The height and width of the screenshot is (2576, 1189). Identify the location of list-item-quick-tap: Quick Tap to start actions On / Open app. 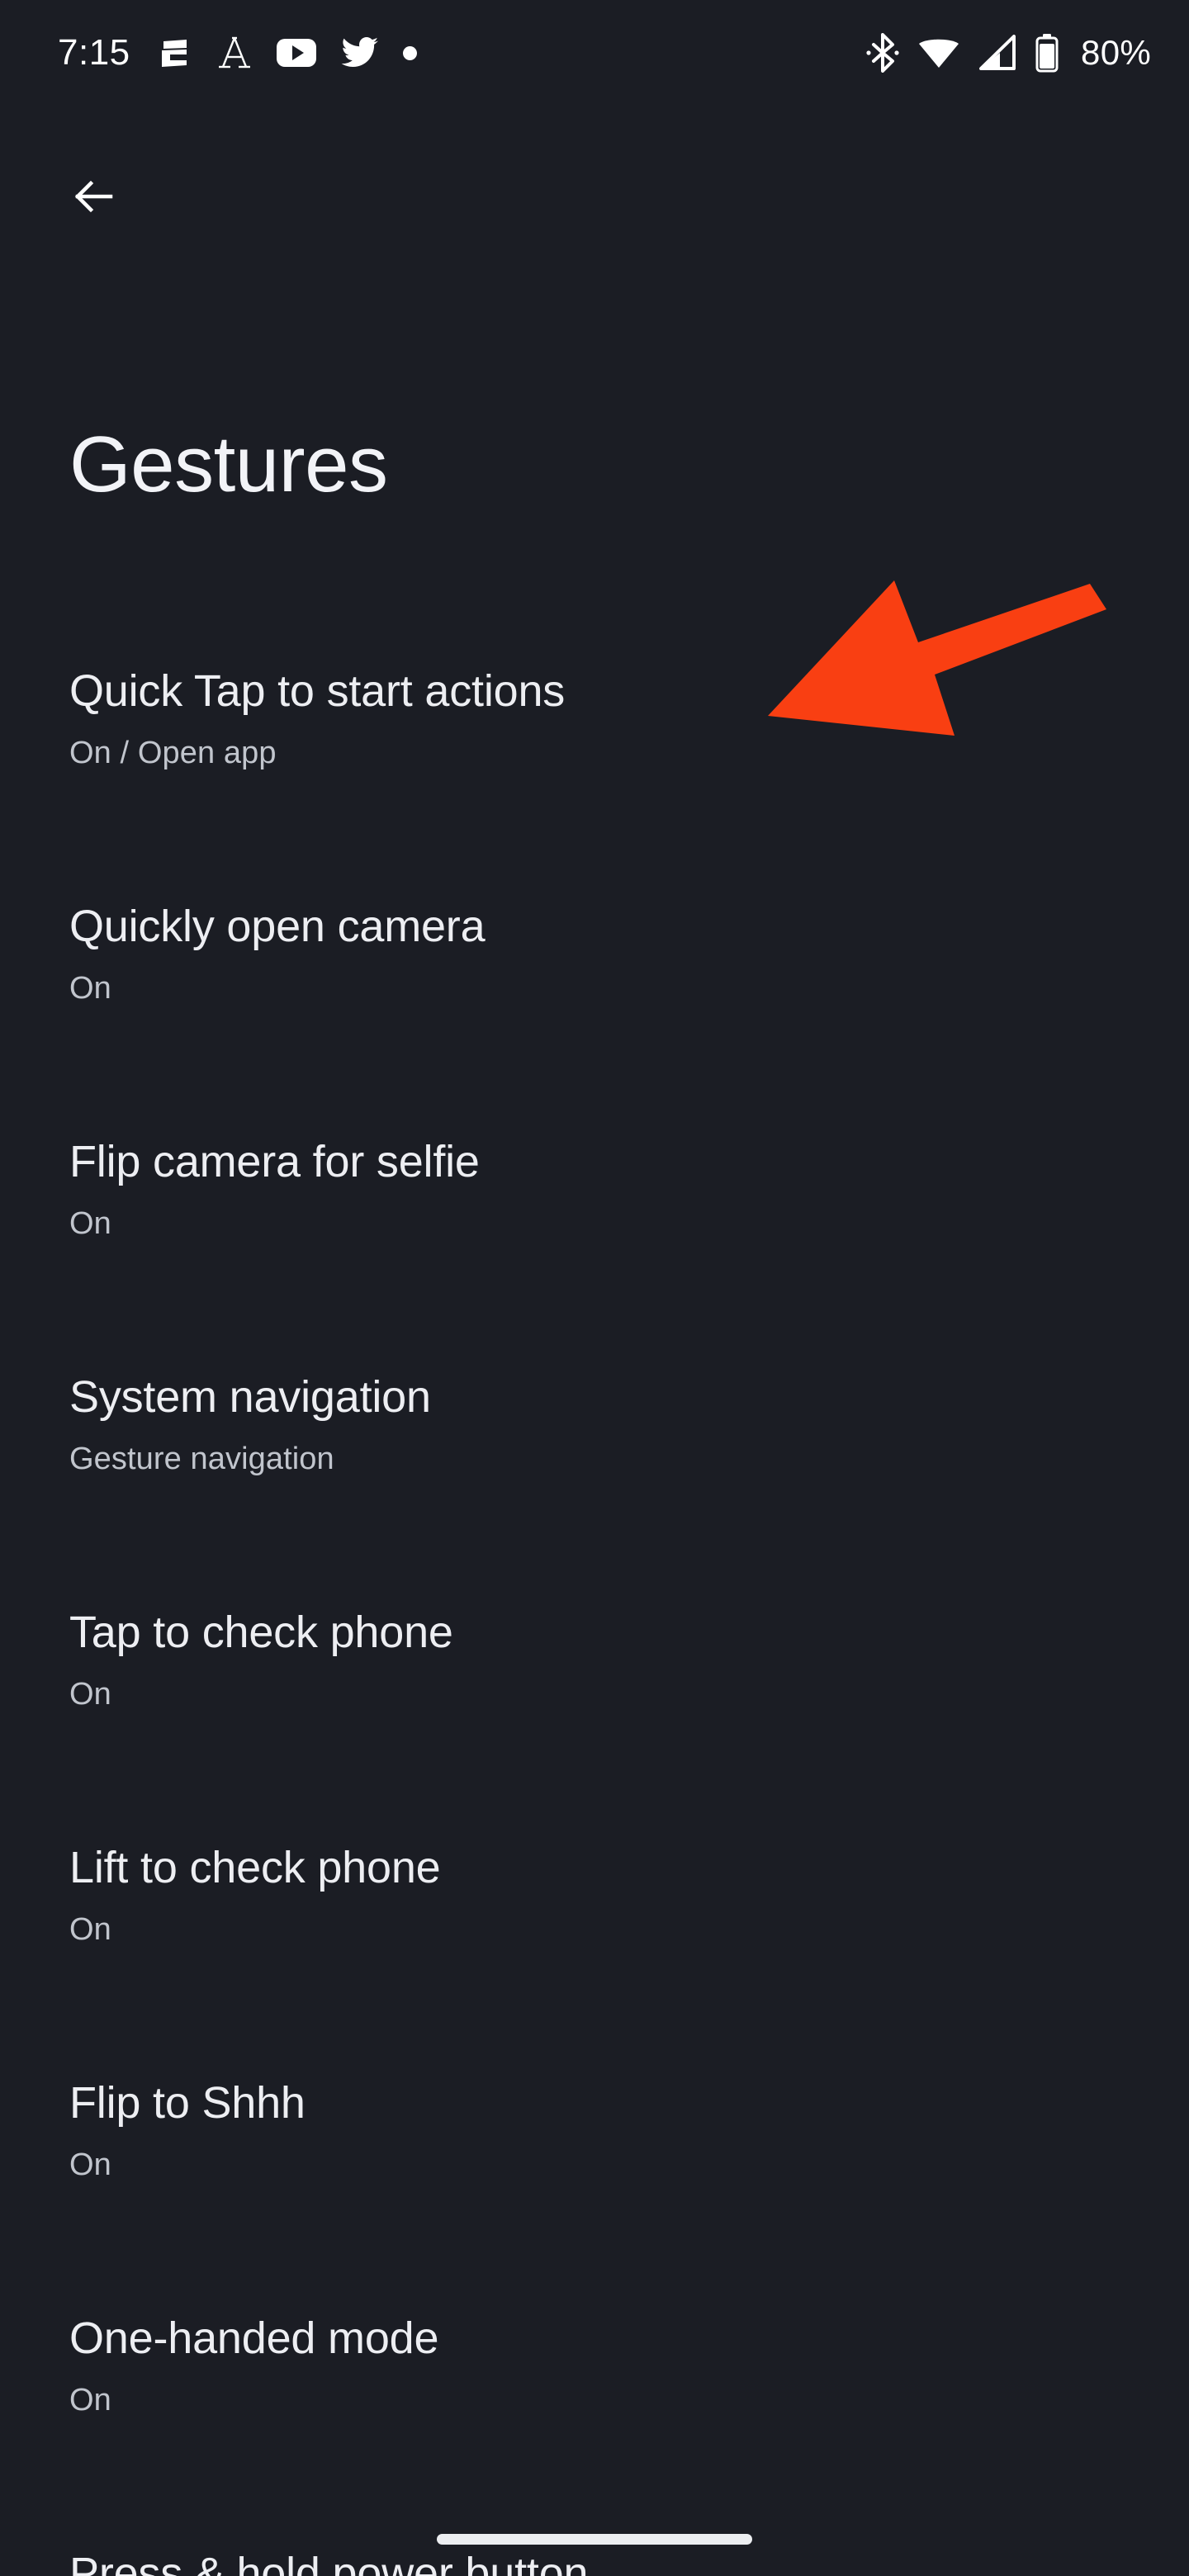
(594, 783).